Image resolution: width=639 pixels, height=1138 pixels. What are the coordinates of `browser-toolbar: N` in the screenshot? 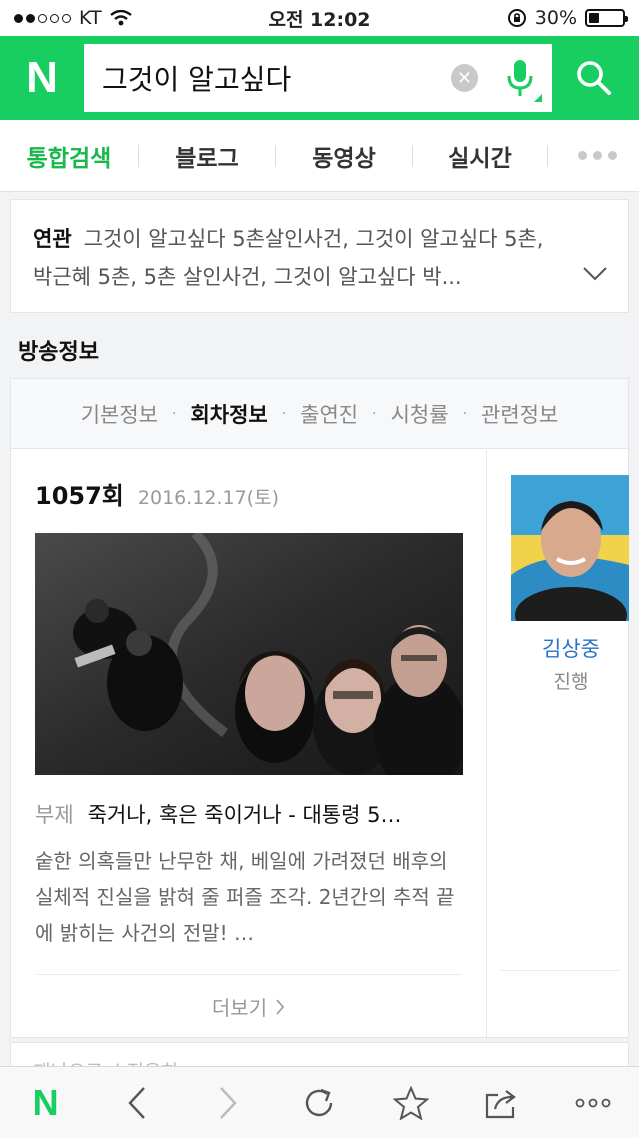 It's located at (319, 1102).